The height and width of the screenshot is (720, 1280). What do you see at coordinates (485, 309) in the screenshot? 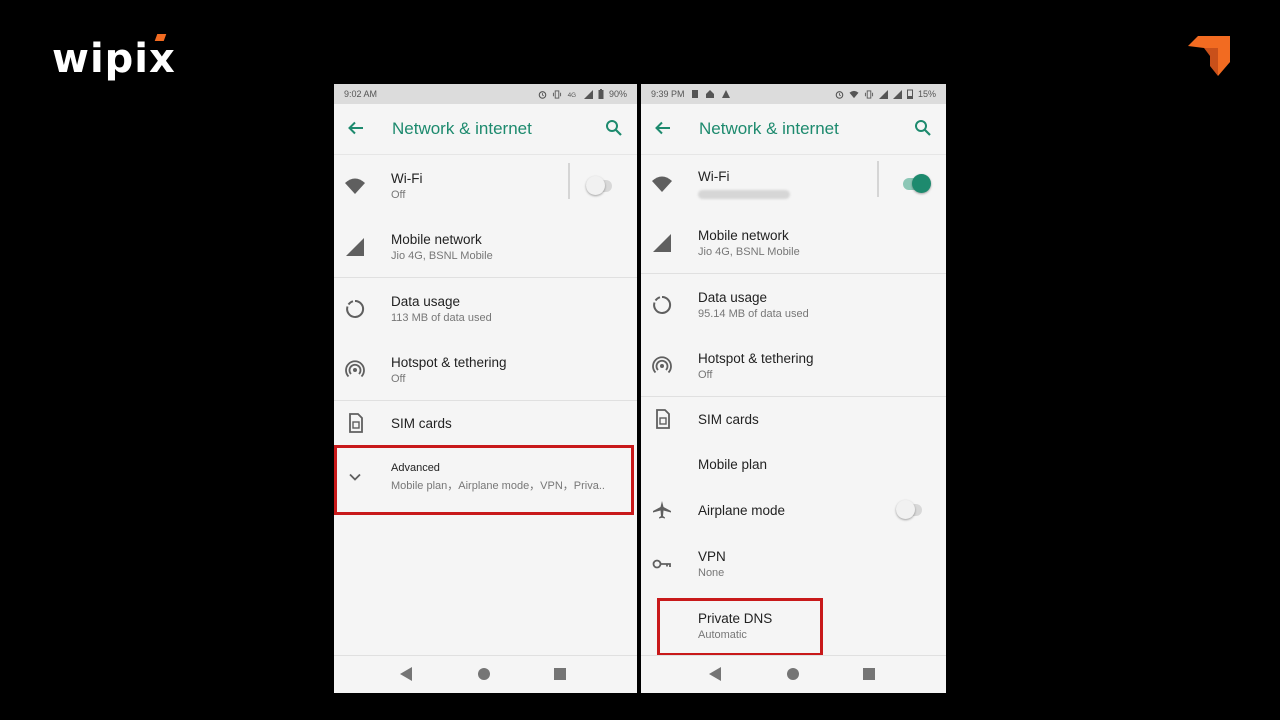
I see `data-usage-setting: Data usage 113 MB of data used` at bounding box center [485, 309].